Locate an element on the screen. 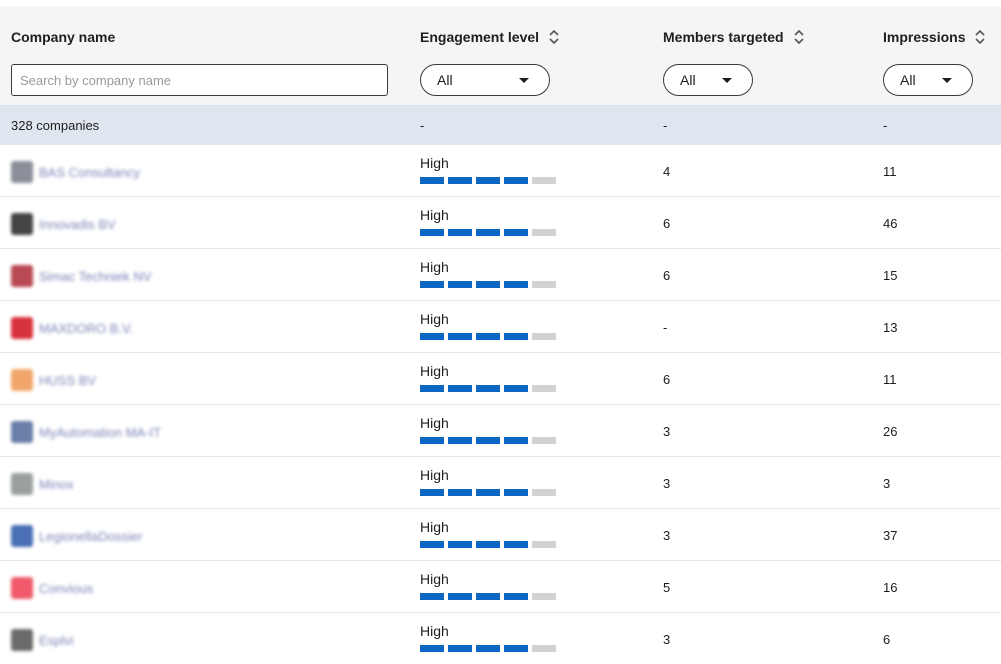  column-header-members: Members targeted is located at coordinates (733, 37).